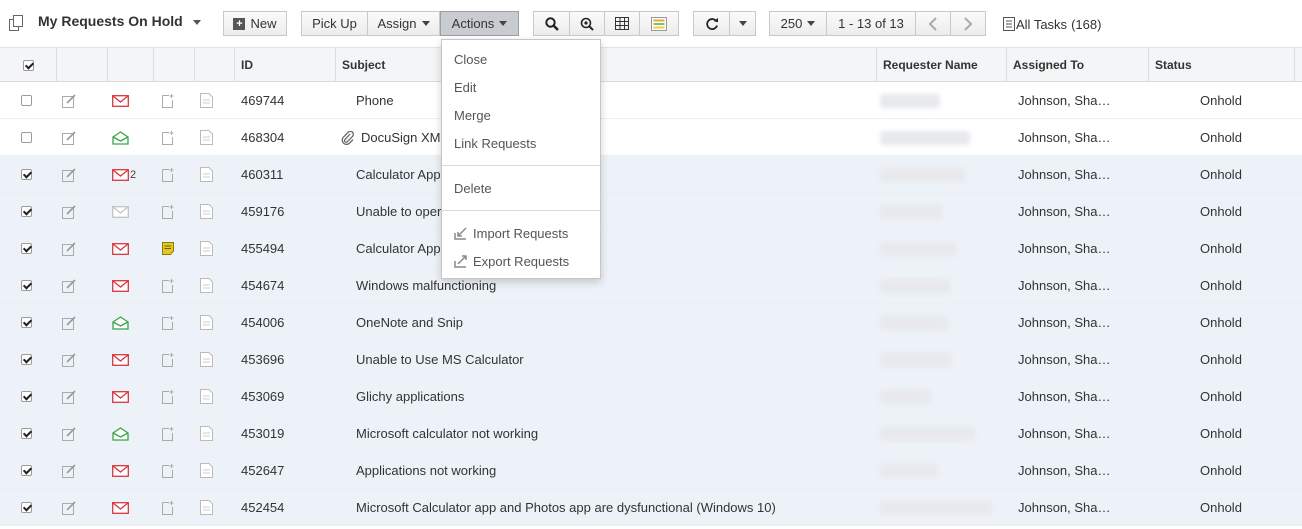 This screenshot has width=1302, height=529. I want to click on request-id: 455494, so click(262, 248).